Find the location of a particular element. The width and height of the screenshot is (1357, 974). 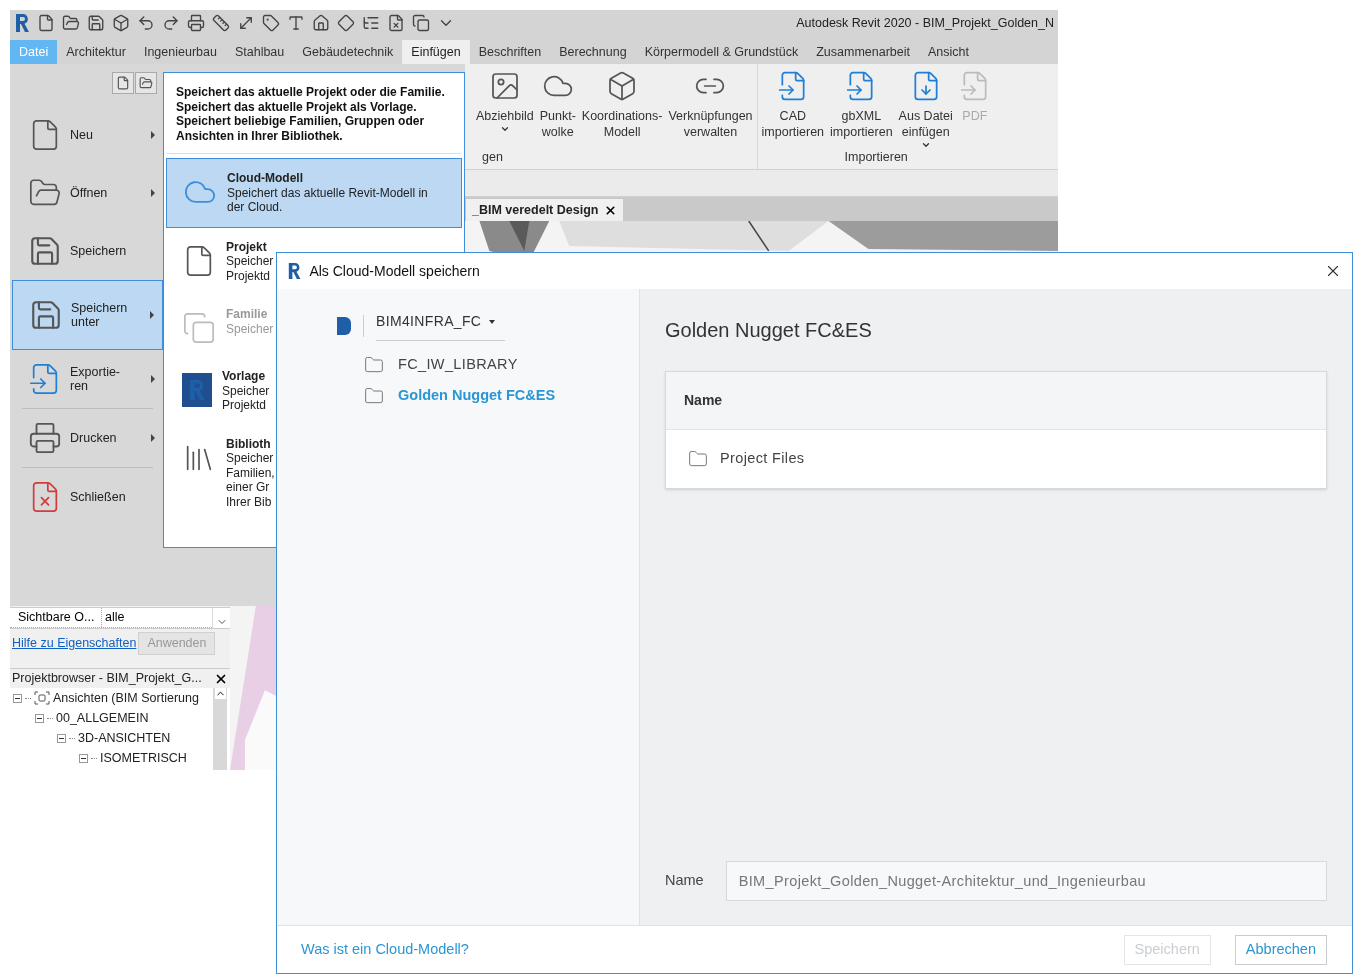

panel-label: Importieren is located at coordinates (876, 157).